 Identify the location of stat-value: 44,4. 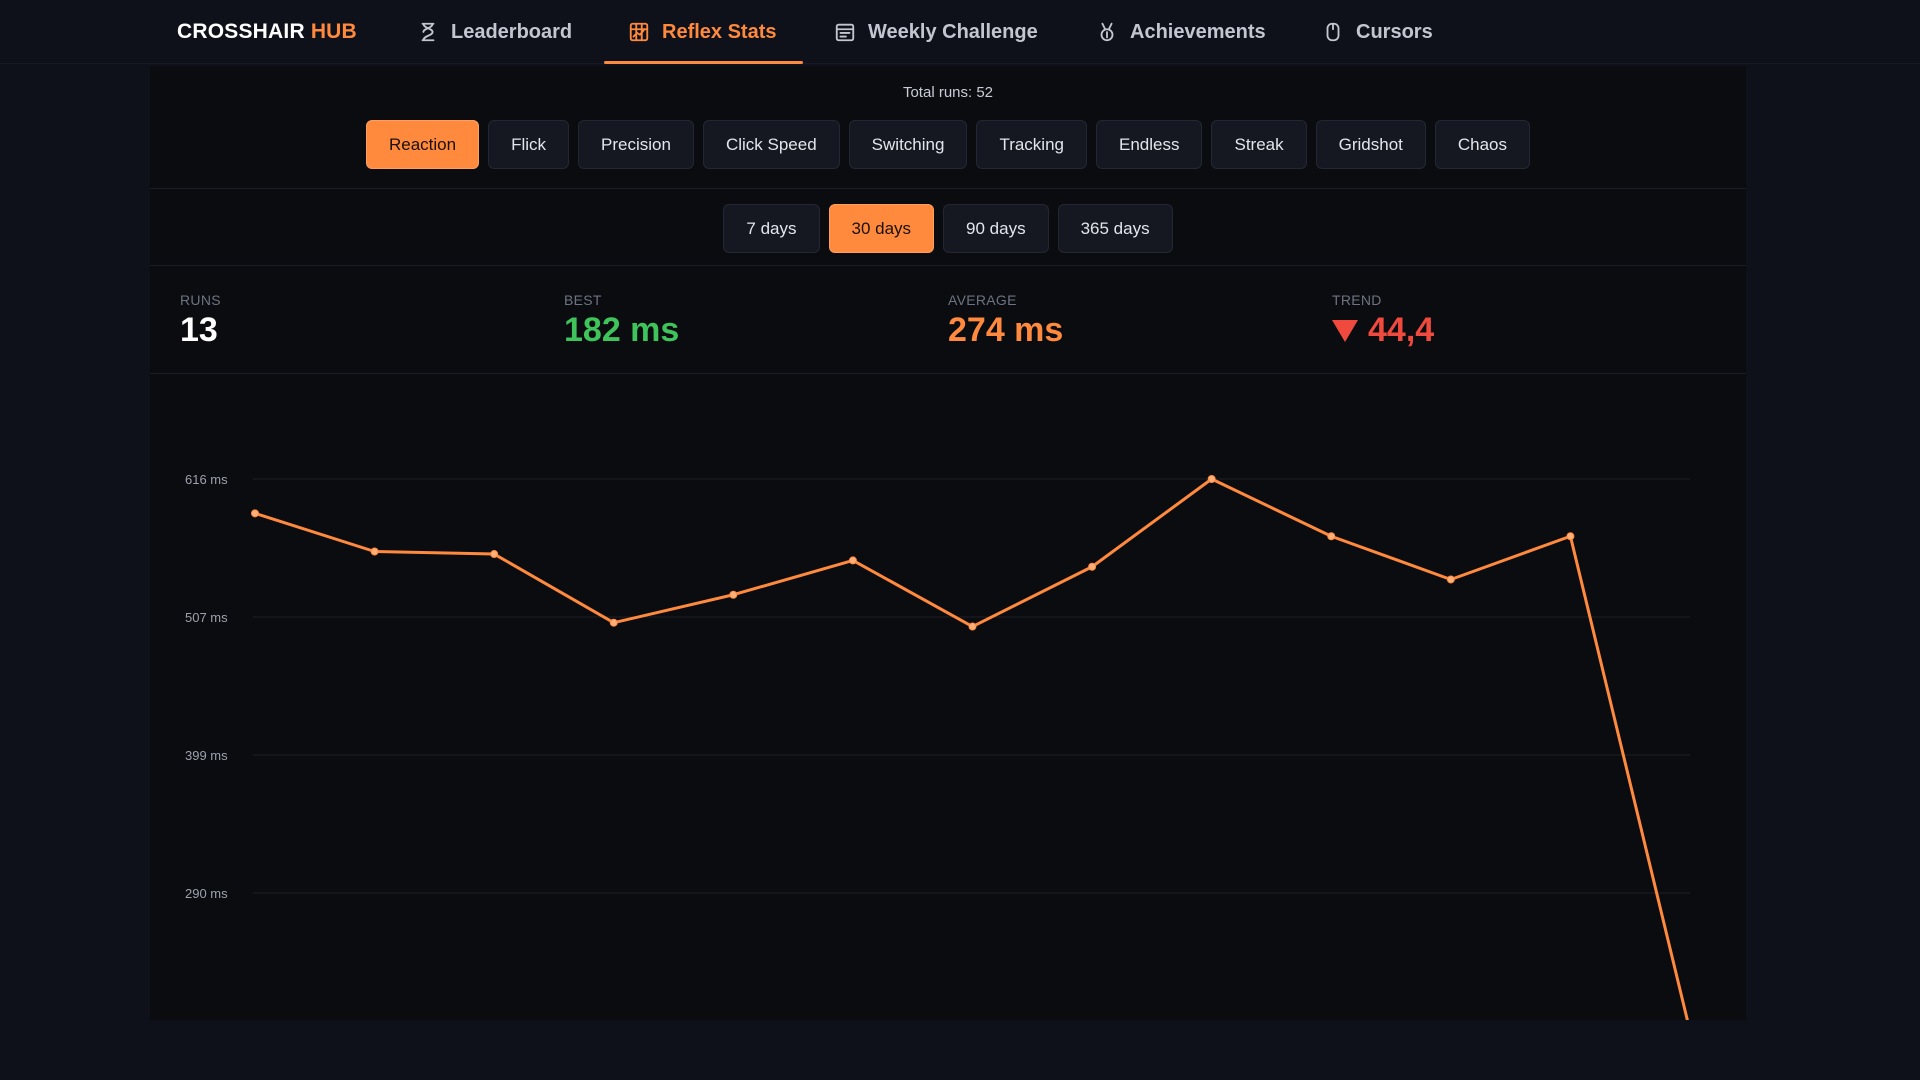
(1383, 330).